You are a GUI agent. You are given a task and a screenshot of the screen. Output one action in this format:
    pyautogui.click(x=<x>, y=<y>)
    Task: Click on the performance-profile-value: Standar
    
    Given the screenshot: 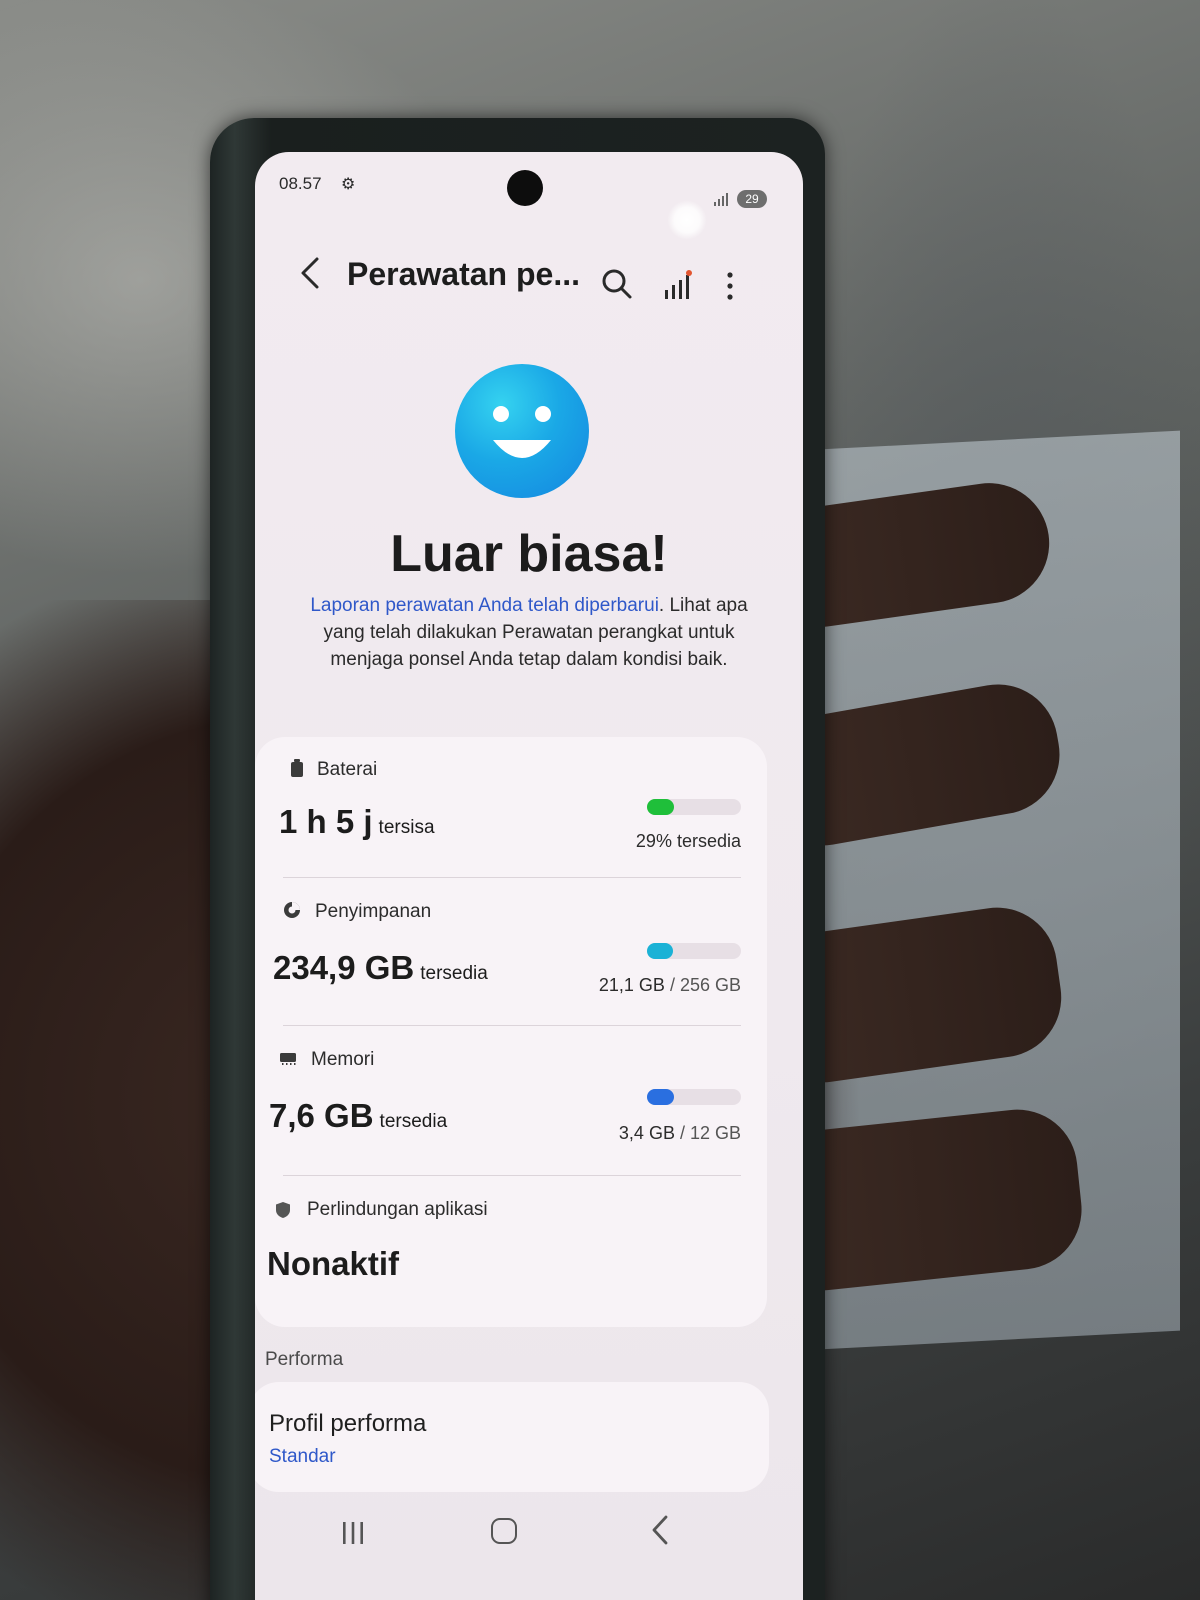 What is the action you would take?
    pyautogui.click(x=302, y=1456)
    